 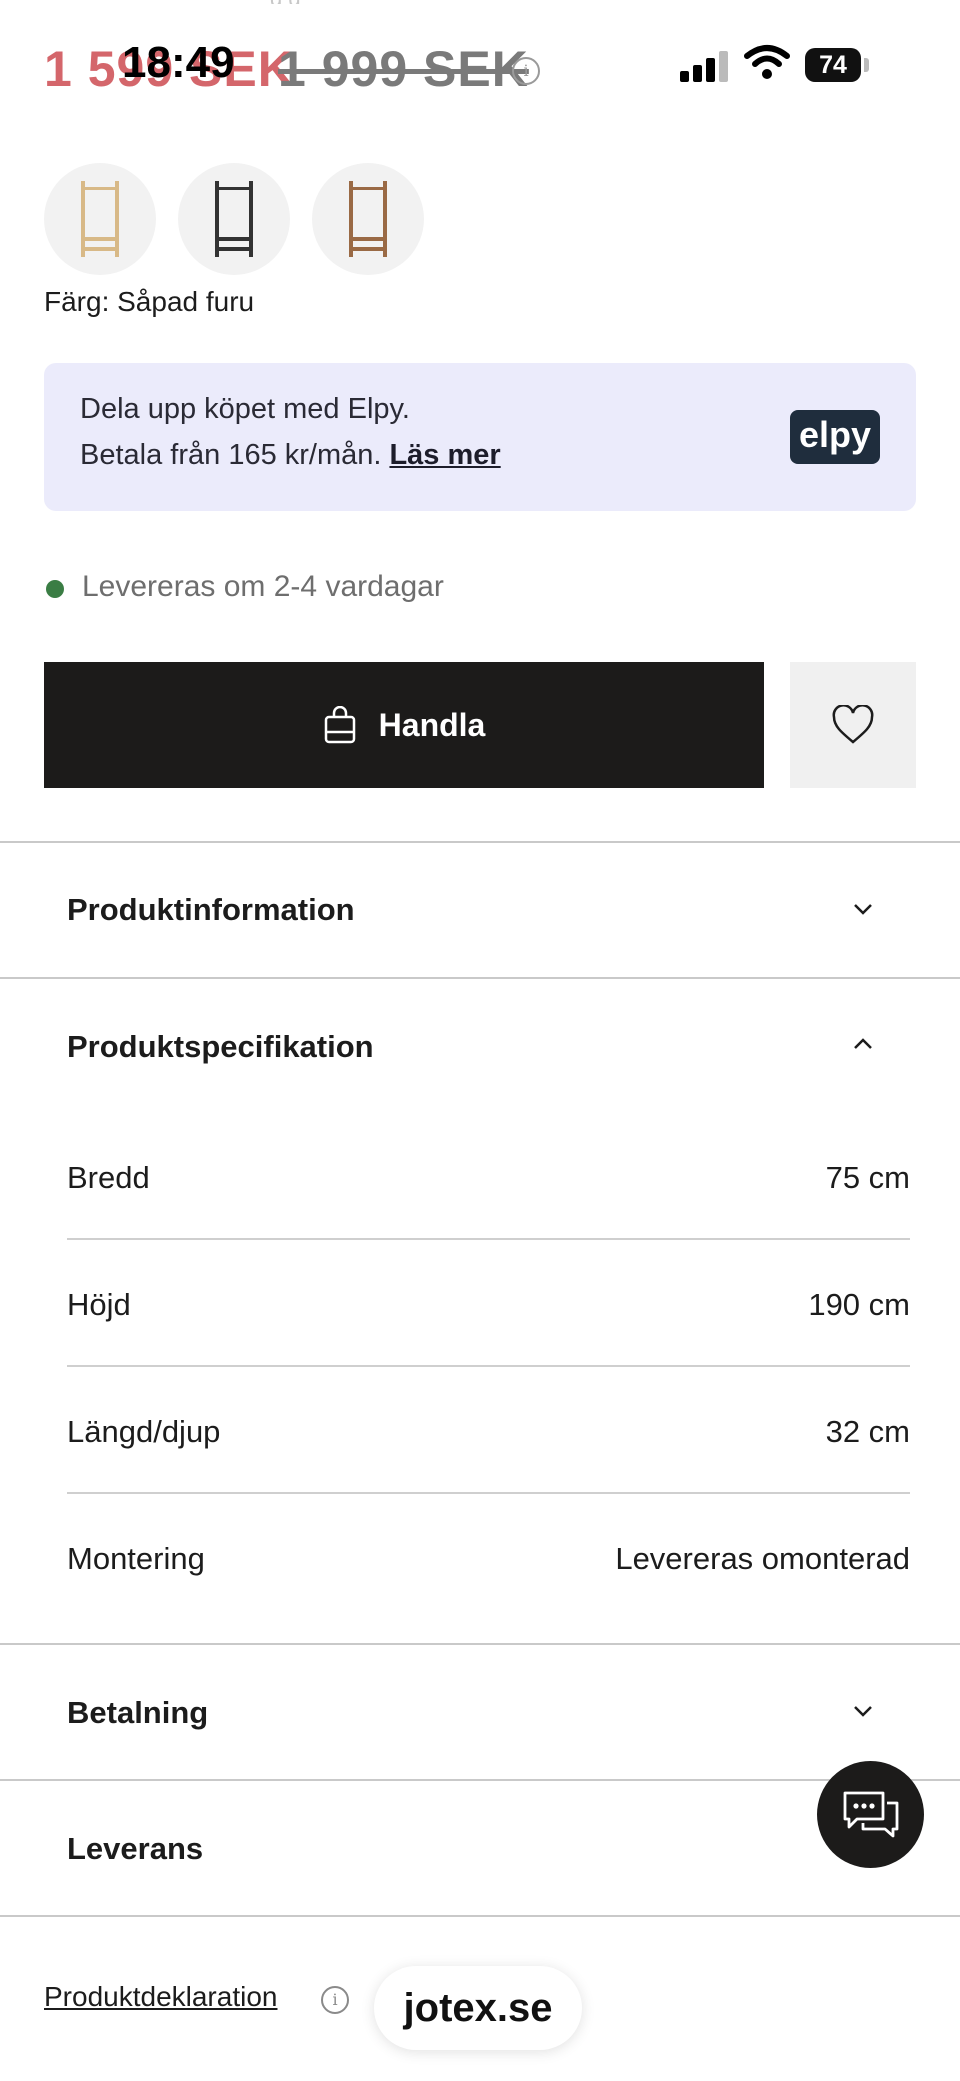 What do you see at coordinates (108, 1177) in the screenshot?
I see `spec-label: Bredd` at bounding box center [108, 1177].